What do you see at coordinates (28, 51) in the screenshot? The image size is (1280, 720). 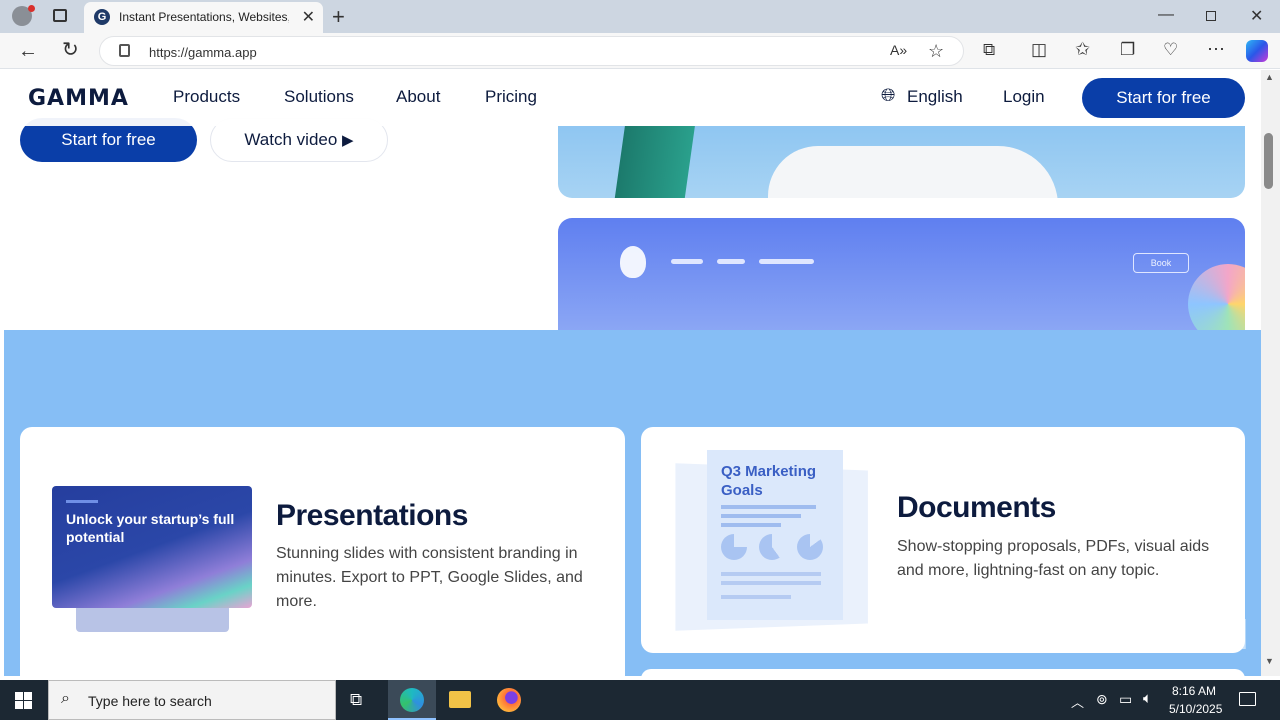 I see `back-icon: ←` at bounding box center [28, 51].